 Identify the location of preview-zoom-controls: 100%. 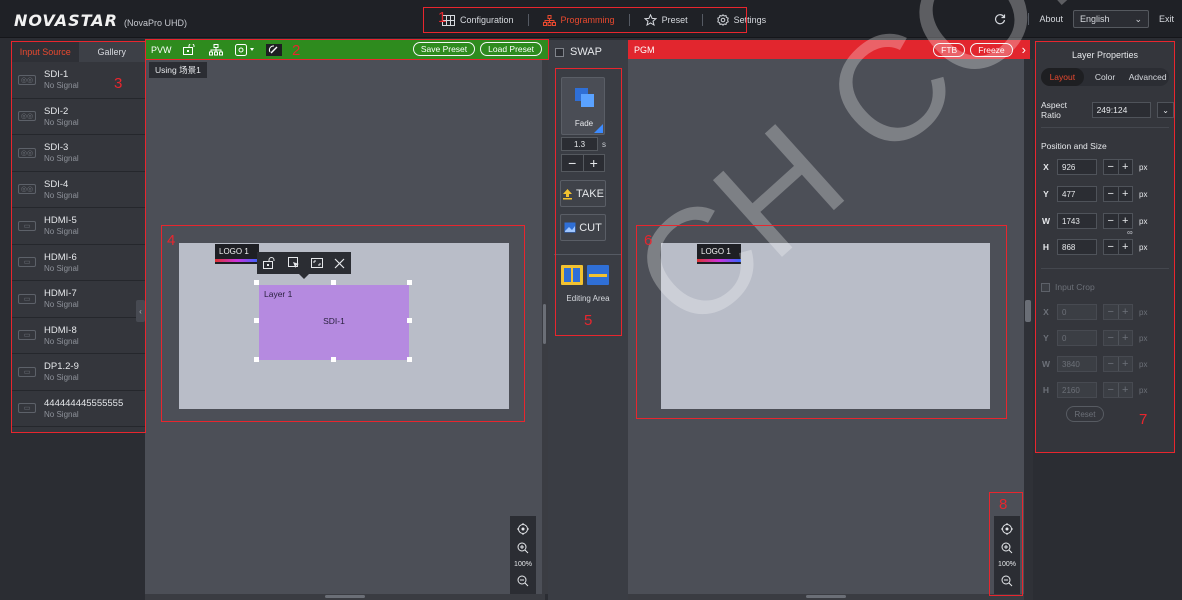
(523, 555).